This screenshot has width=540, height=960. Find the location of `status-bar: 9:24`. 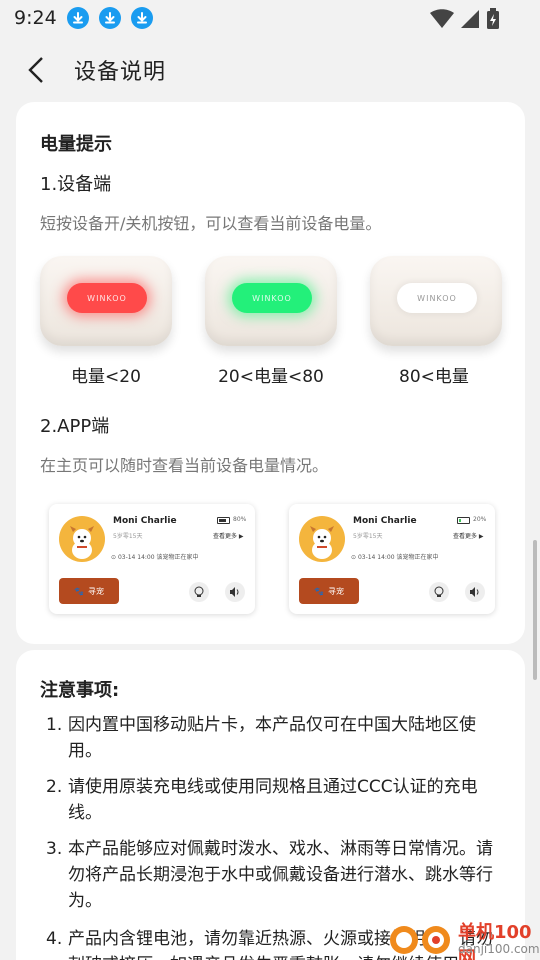

status-bar: 9:24 is located at coordinates (270, 18).